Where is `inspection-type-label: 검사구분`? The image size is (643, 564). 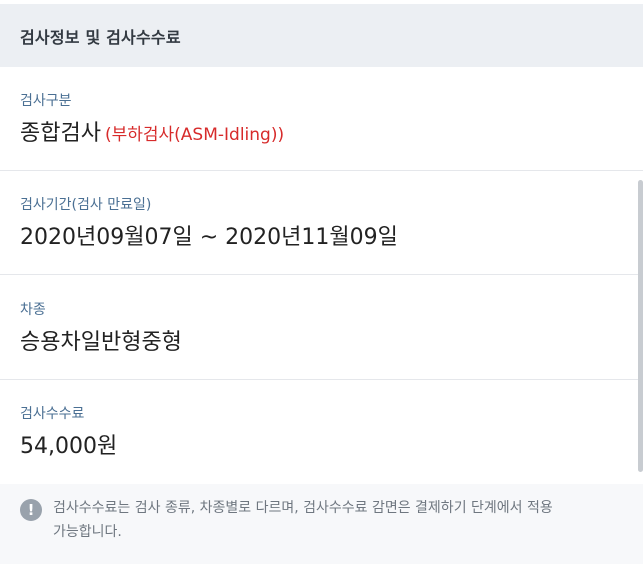
inspection-type-label: 검사구분 is located at coordinates (46, 101).